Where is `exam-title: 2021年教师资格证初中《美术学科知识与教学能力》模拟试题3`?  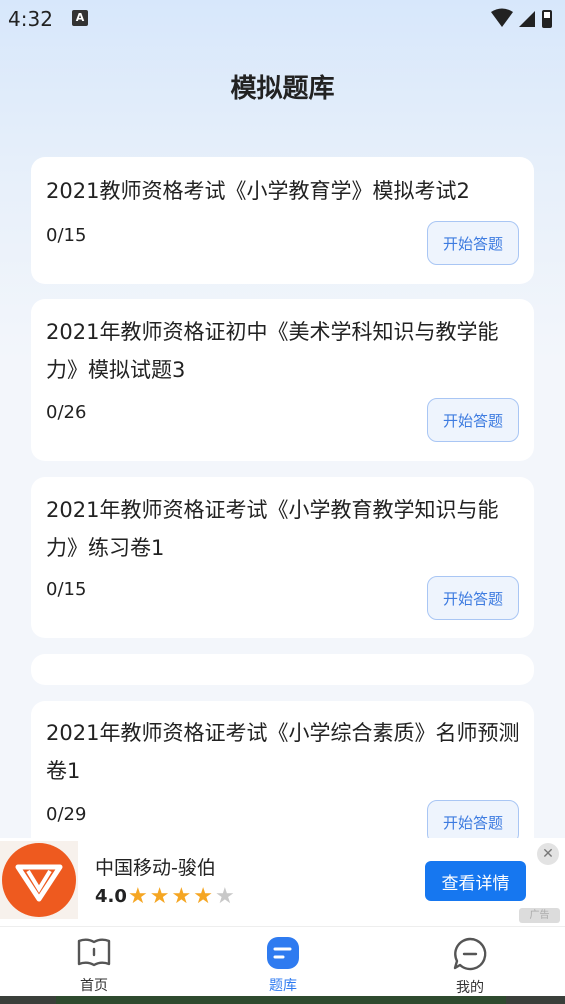
exam-title: 2021年教师资格证初中《美术学科知识与教学能力》模拟试题3 is located at coordinates (272, 351).